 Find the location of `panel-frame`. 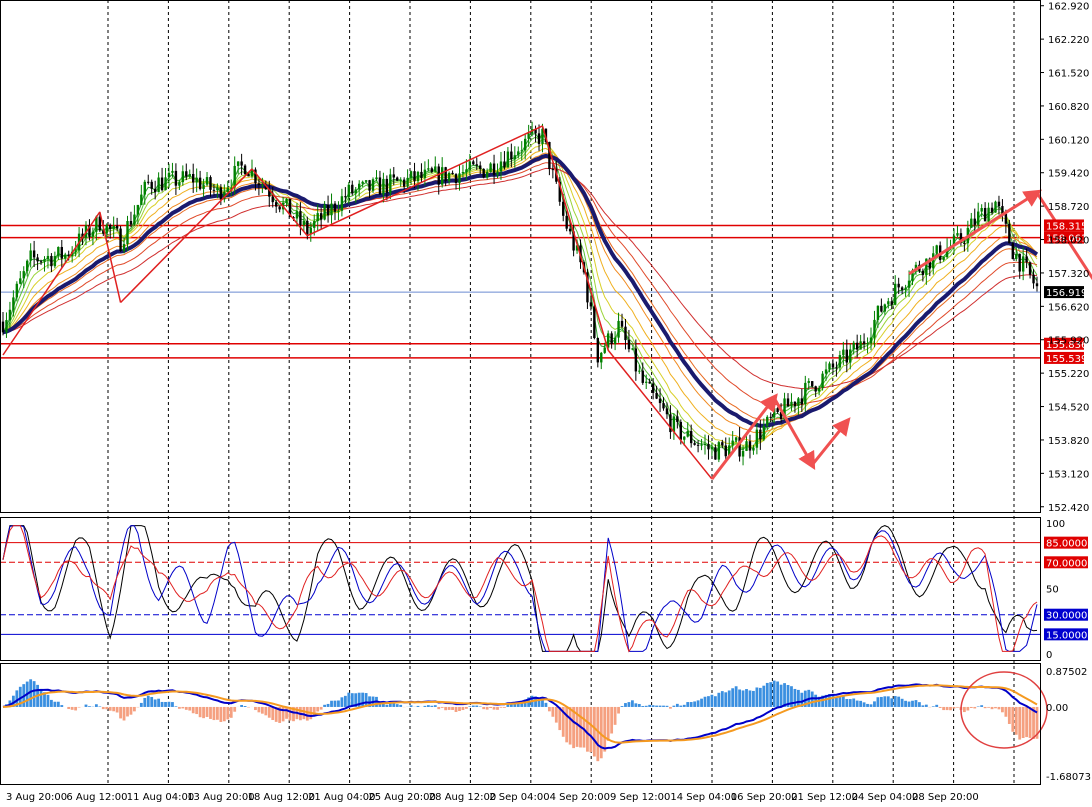

panel-frame is located at coordinates (520, 724).